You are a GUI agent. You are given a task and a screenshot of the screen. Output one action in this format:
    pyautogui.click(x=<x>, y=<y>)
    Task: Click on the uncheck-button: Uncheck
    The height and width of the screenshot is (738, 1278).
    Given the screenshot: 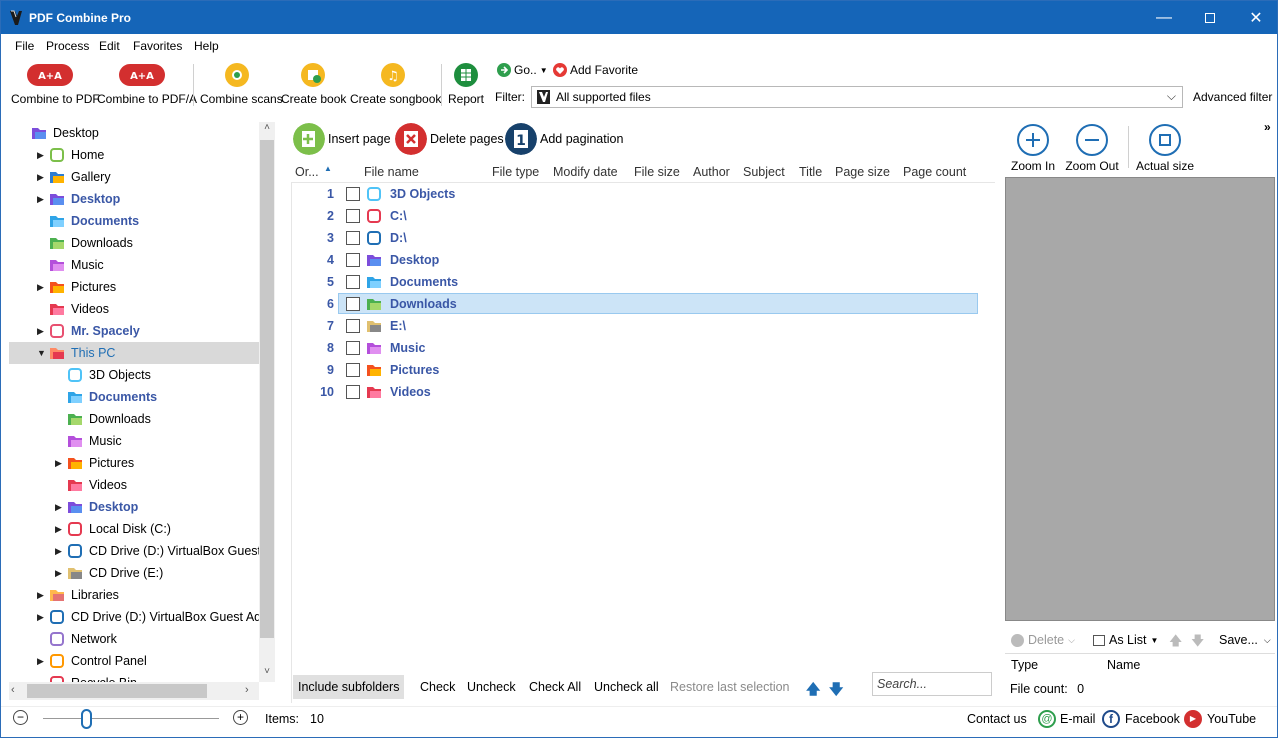 What is the action you would take?
    pyautogui.click(x=491, y=687)
    